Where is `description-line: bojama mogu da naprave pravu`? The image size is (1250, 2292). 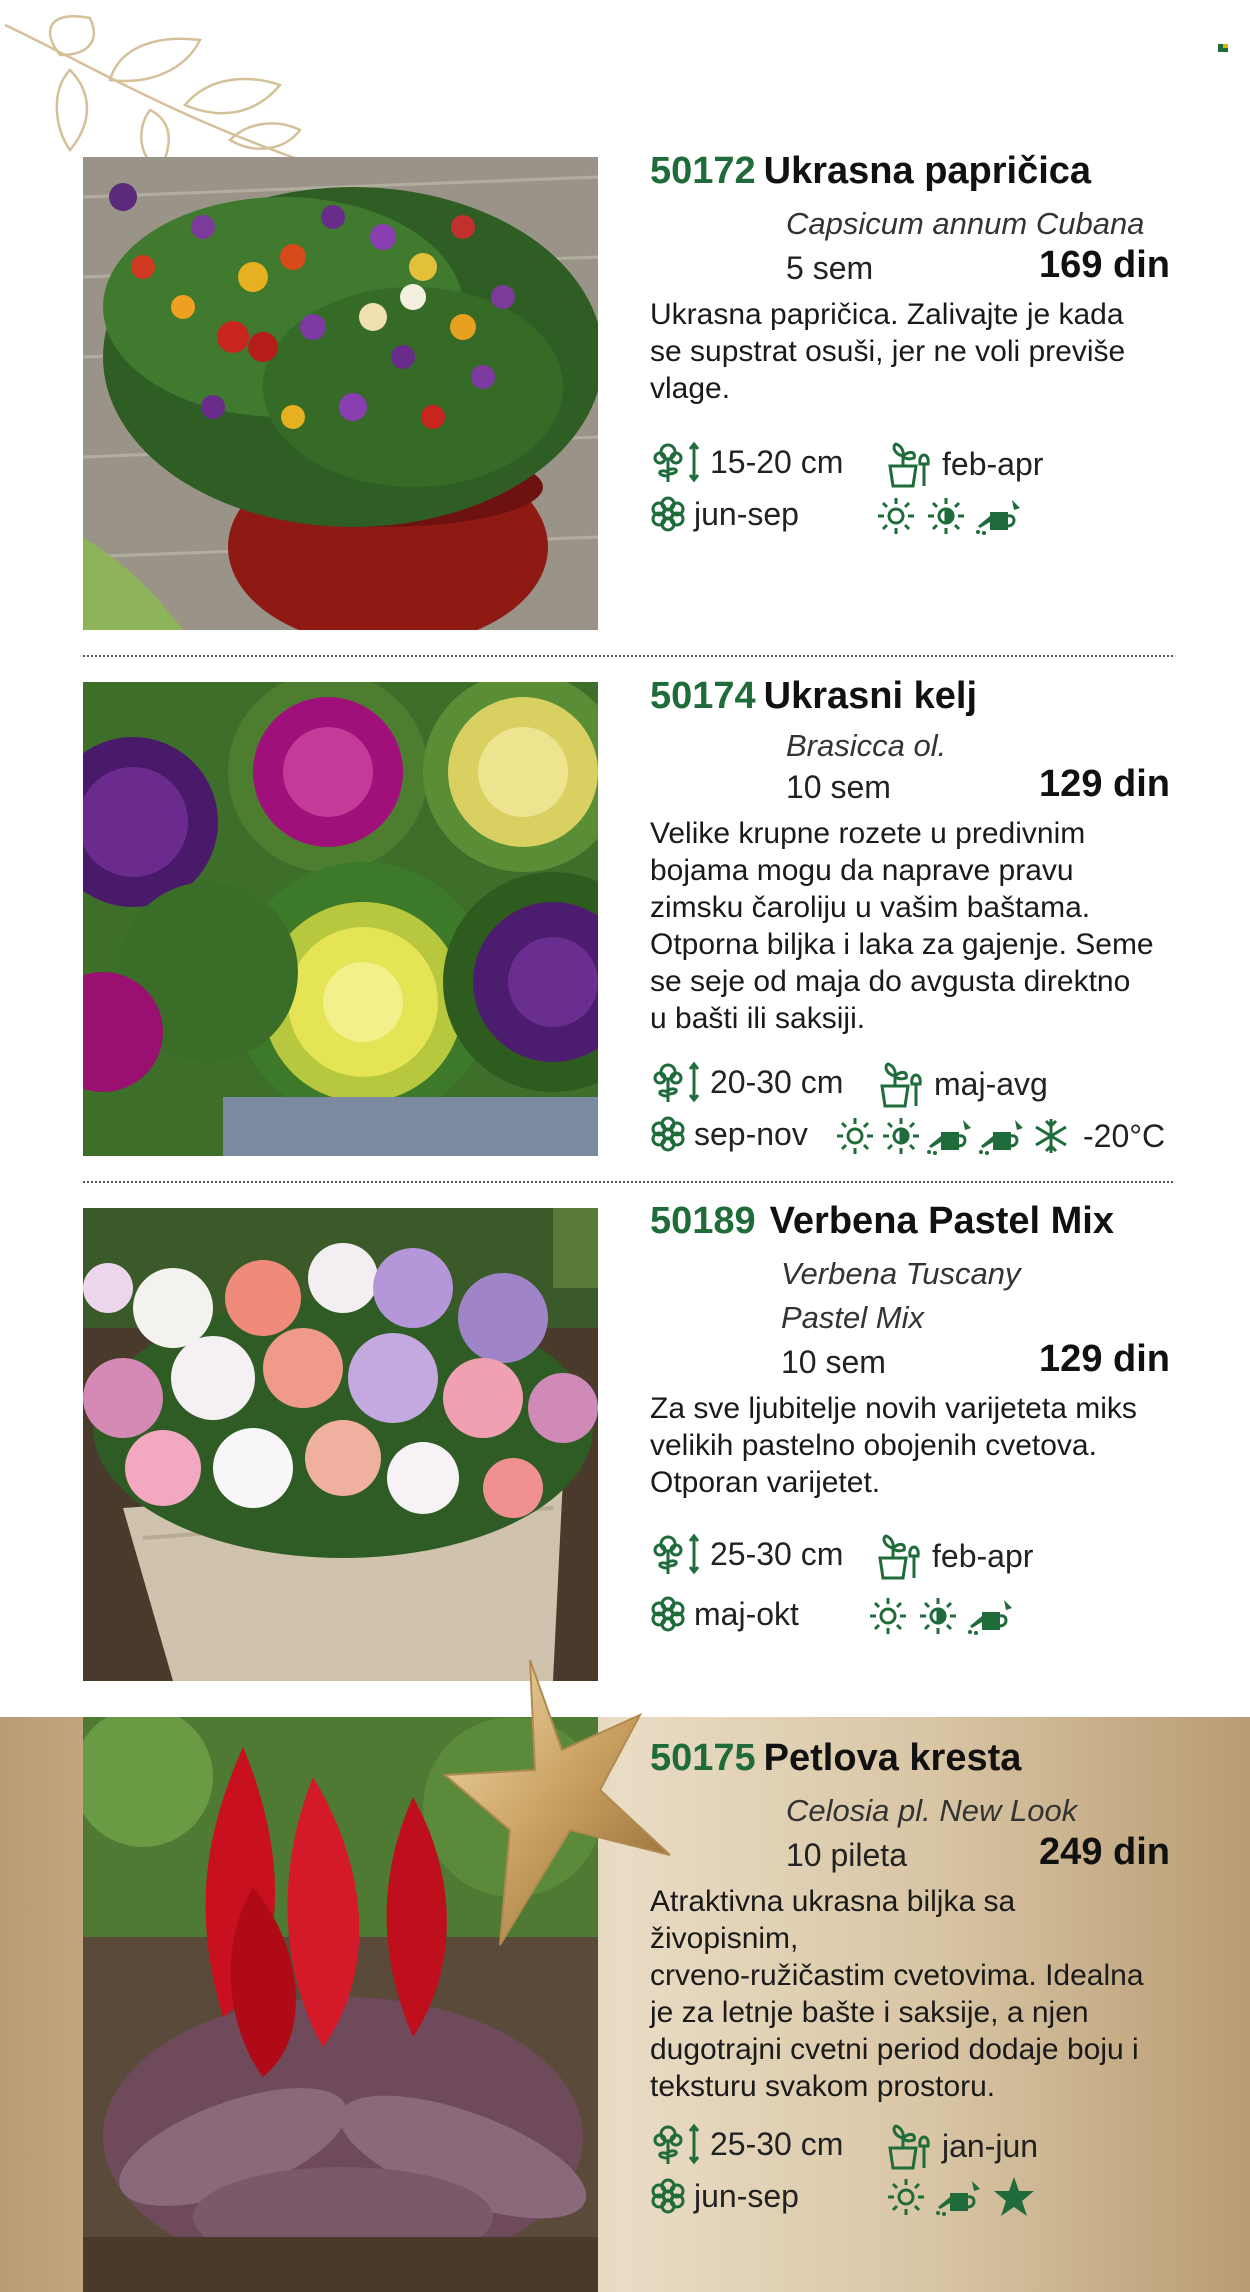
description-line: bojama mogu da naprave pravu is located at coordinates (862, 870).